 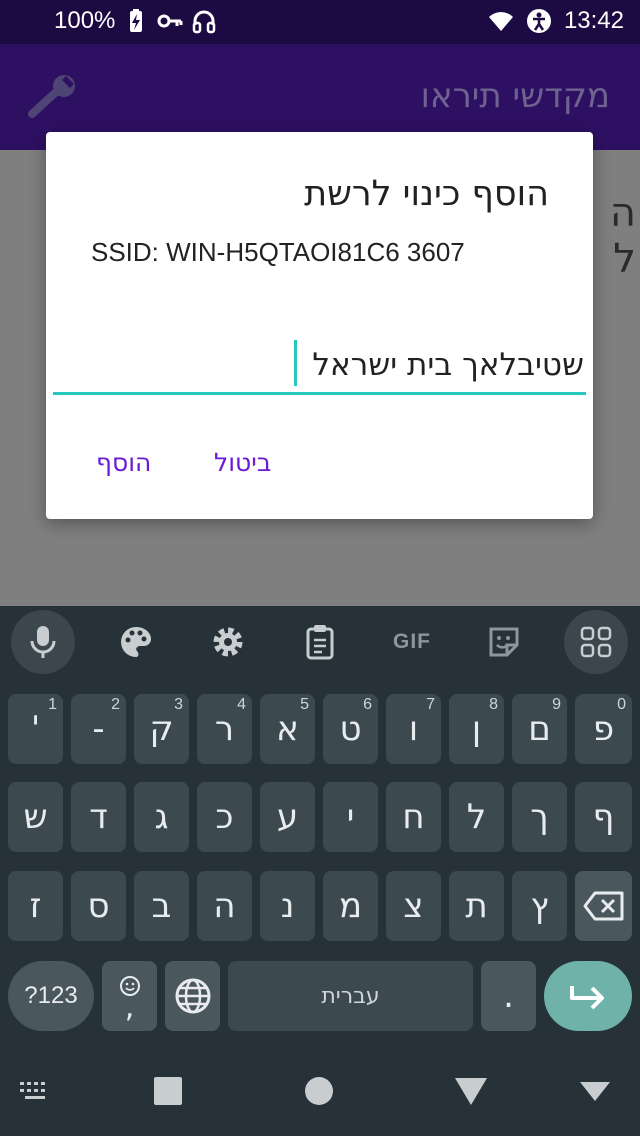 I want to click on gif-label: GIF, so click(x=412, y=641).